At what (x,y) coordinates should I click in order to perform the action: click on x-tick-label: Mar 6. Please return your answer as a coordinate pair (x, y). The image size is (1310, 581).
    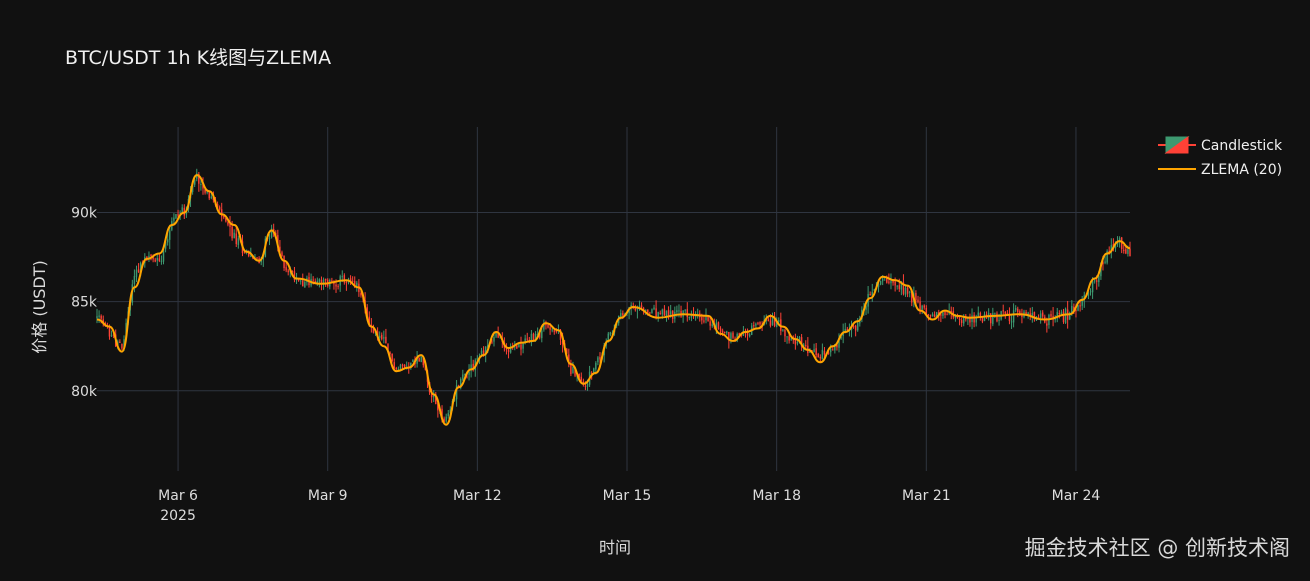
    Looking at the image, I should click on (178, 496).